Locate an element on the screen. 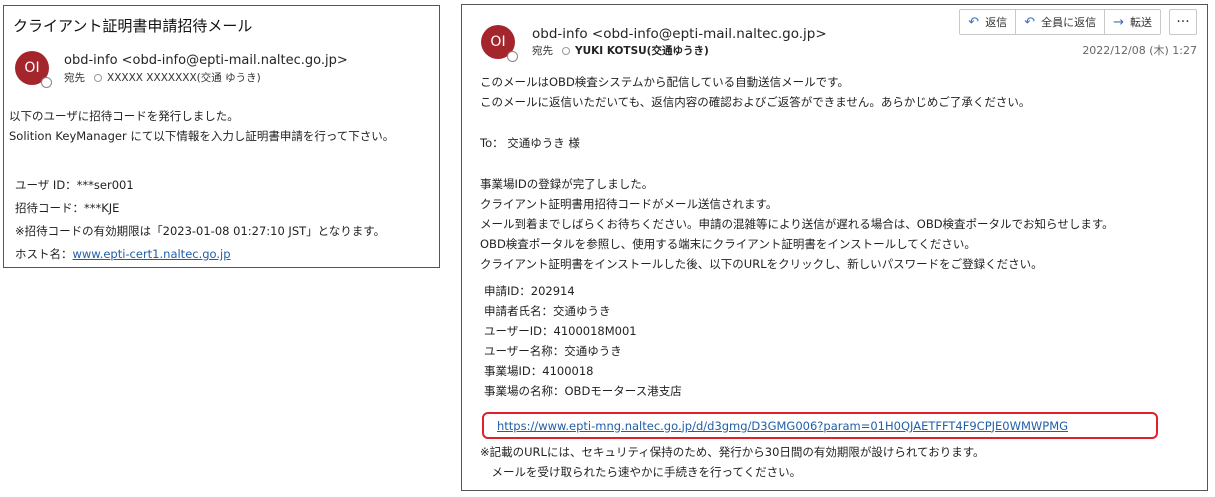 This screenshot has width=1215, height=497. detail-user-id: ユーザ ID：***ser001 is located at coordinates (74, 185).